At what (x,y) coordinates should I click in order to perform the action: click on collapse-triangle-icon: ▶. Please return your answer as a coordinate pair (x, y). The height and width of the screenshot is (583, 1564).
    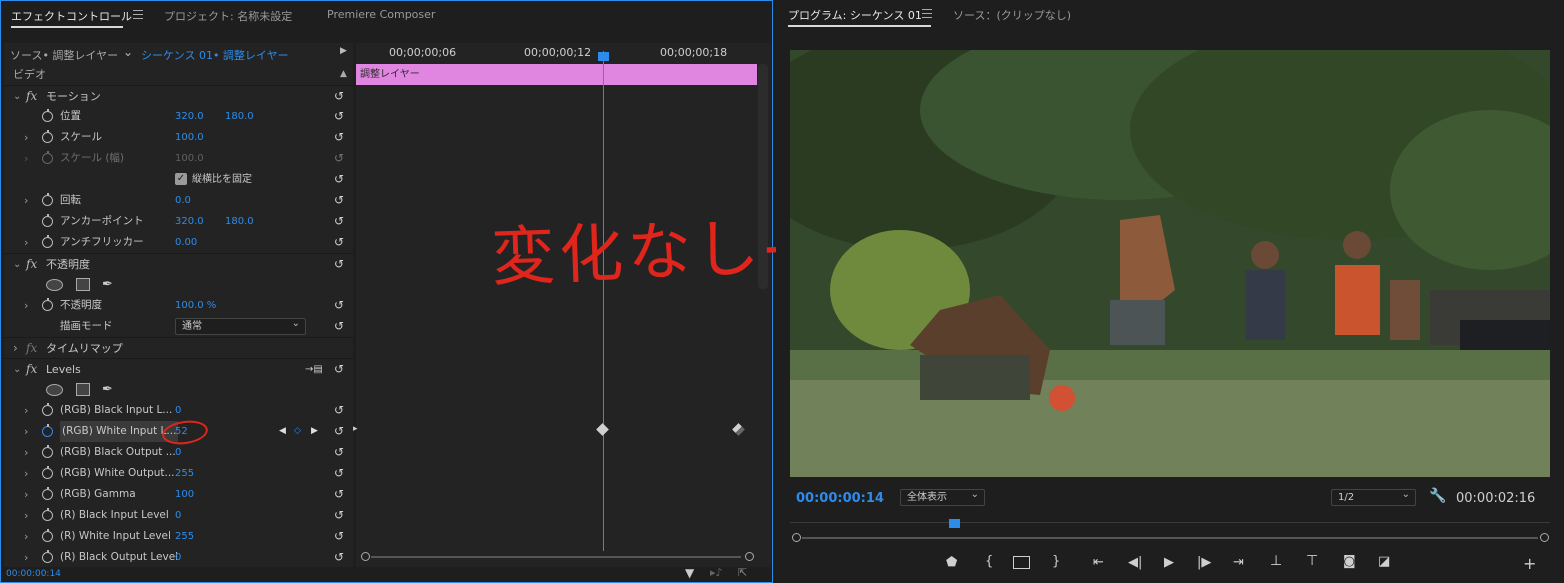
    Looking at the image, I should click on (343, 51).